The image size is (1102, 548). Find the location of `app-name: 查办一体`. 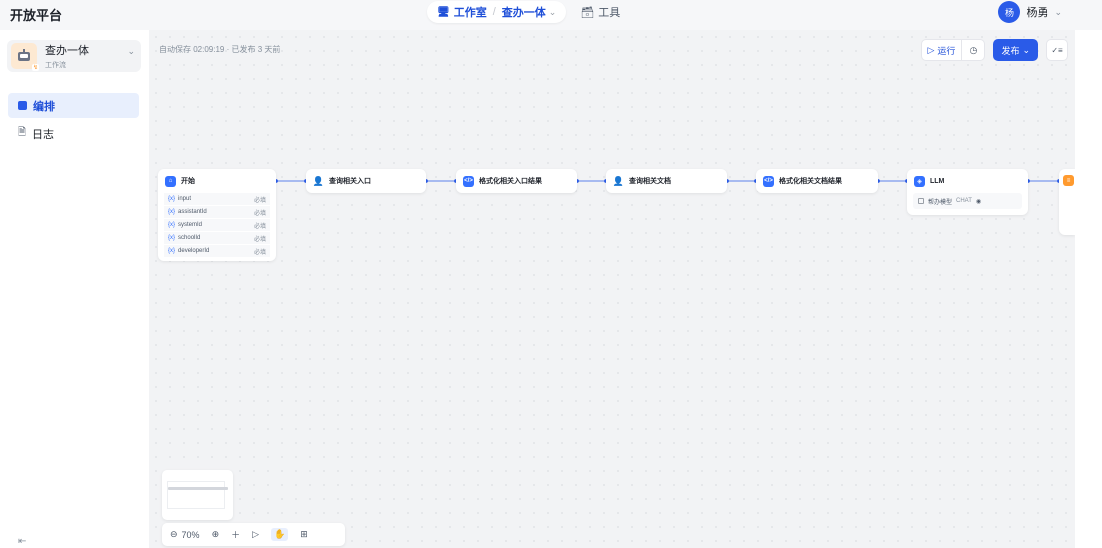

app-name: 查办一体 is located at coordinates (67, 51).